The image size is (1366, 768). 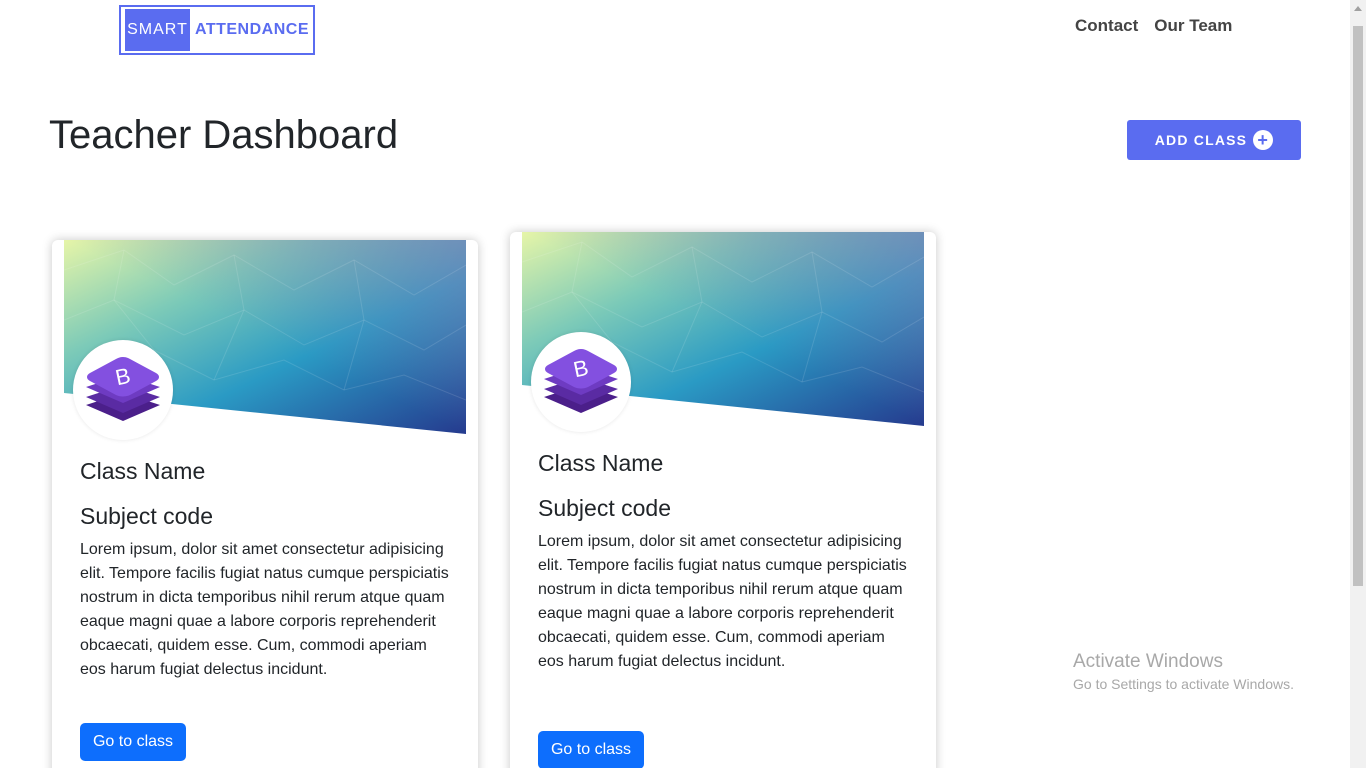 What do you see at coordinates (1201, 140) in the screenshot?
I see `add-class-label: ADD CLASS` at bounding box center [1201, 140].